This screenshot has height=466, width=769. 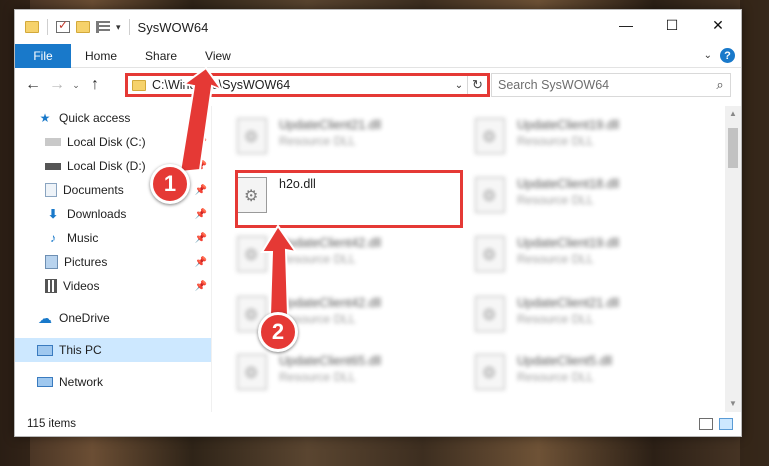 What do you see at coordinates (278, 332) in the screenshot?
I see `step-2-badge: 2` at bounding box center [278, 332].